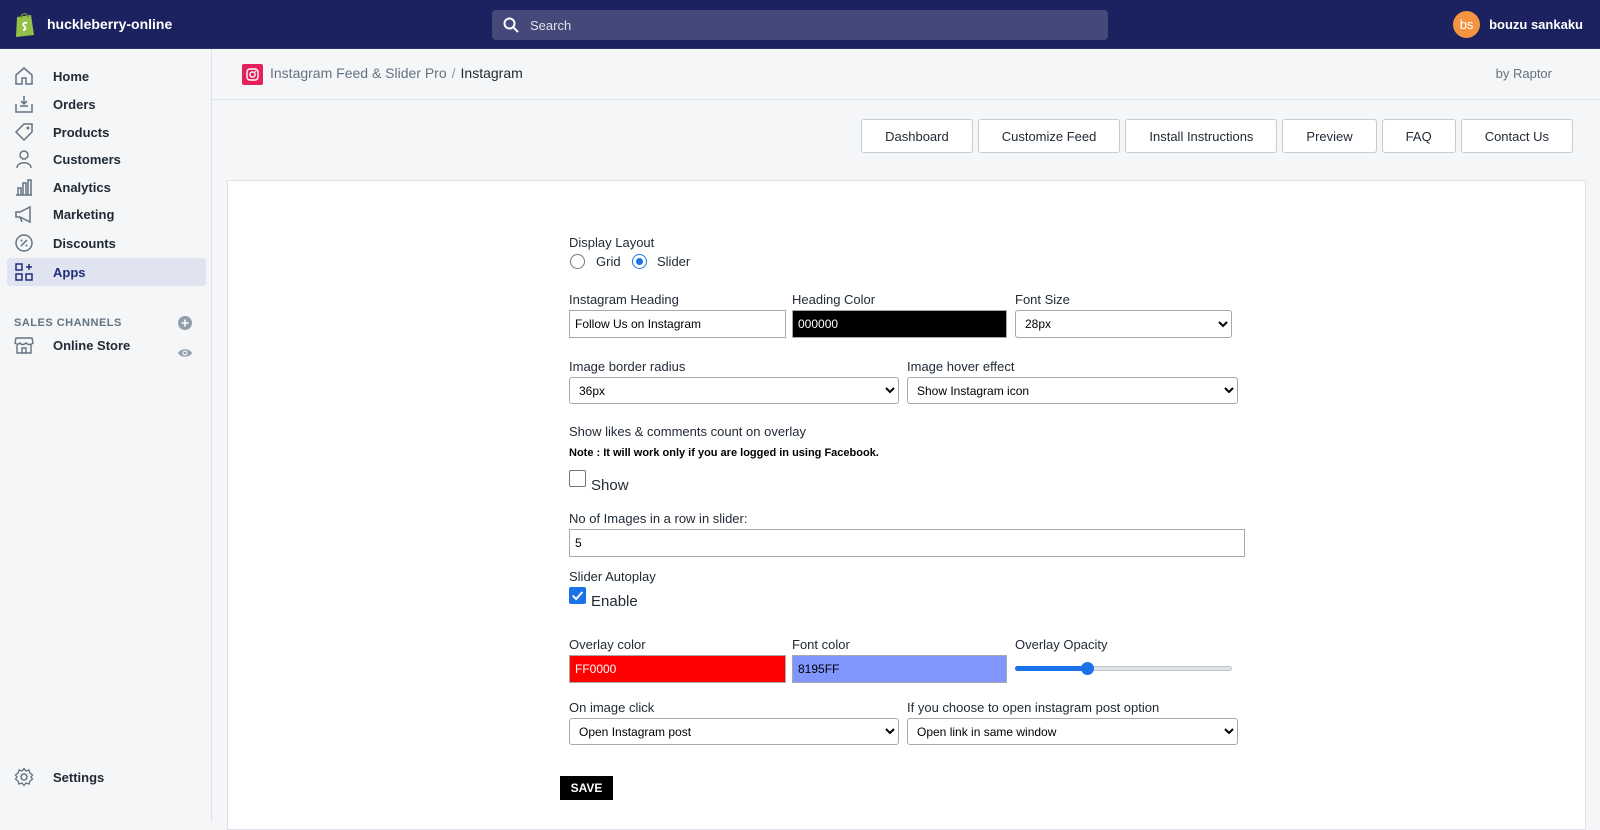 This screenshot has height=830, width=1600. I want to click on breadcrumb-app-link: Instagram Feed & Slider Pro, so click(358, 73).